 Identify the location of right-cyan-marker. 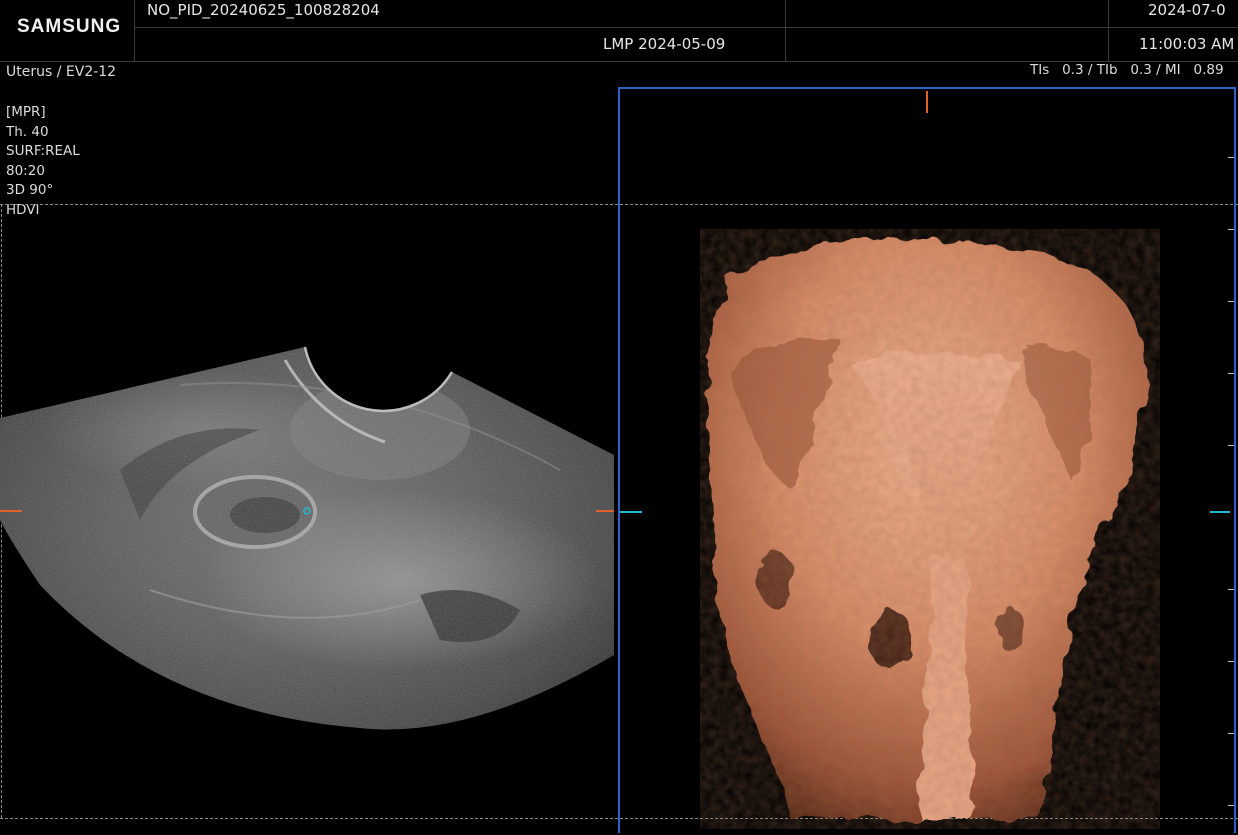
(1220, 512).